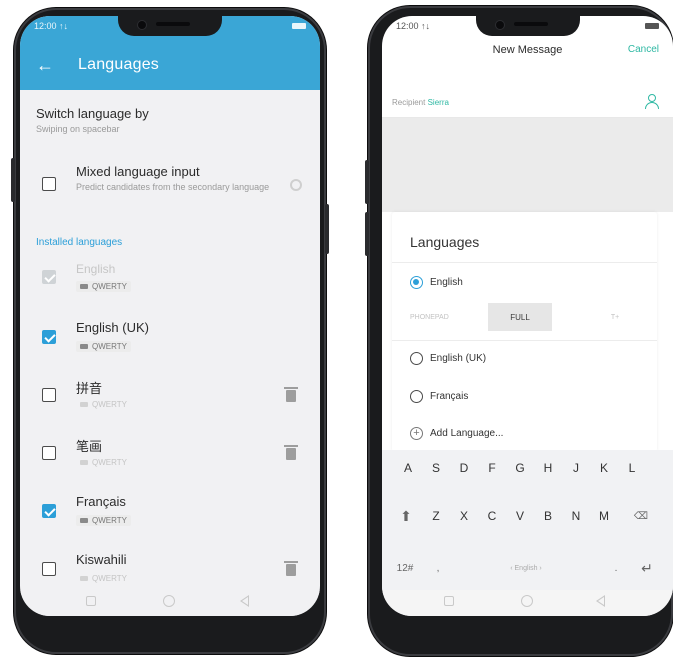  Describe the element at coordinates (138, 171) in the screenshot. I see `mixed-language-title: Mixed language input` at that location.